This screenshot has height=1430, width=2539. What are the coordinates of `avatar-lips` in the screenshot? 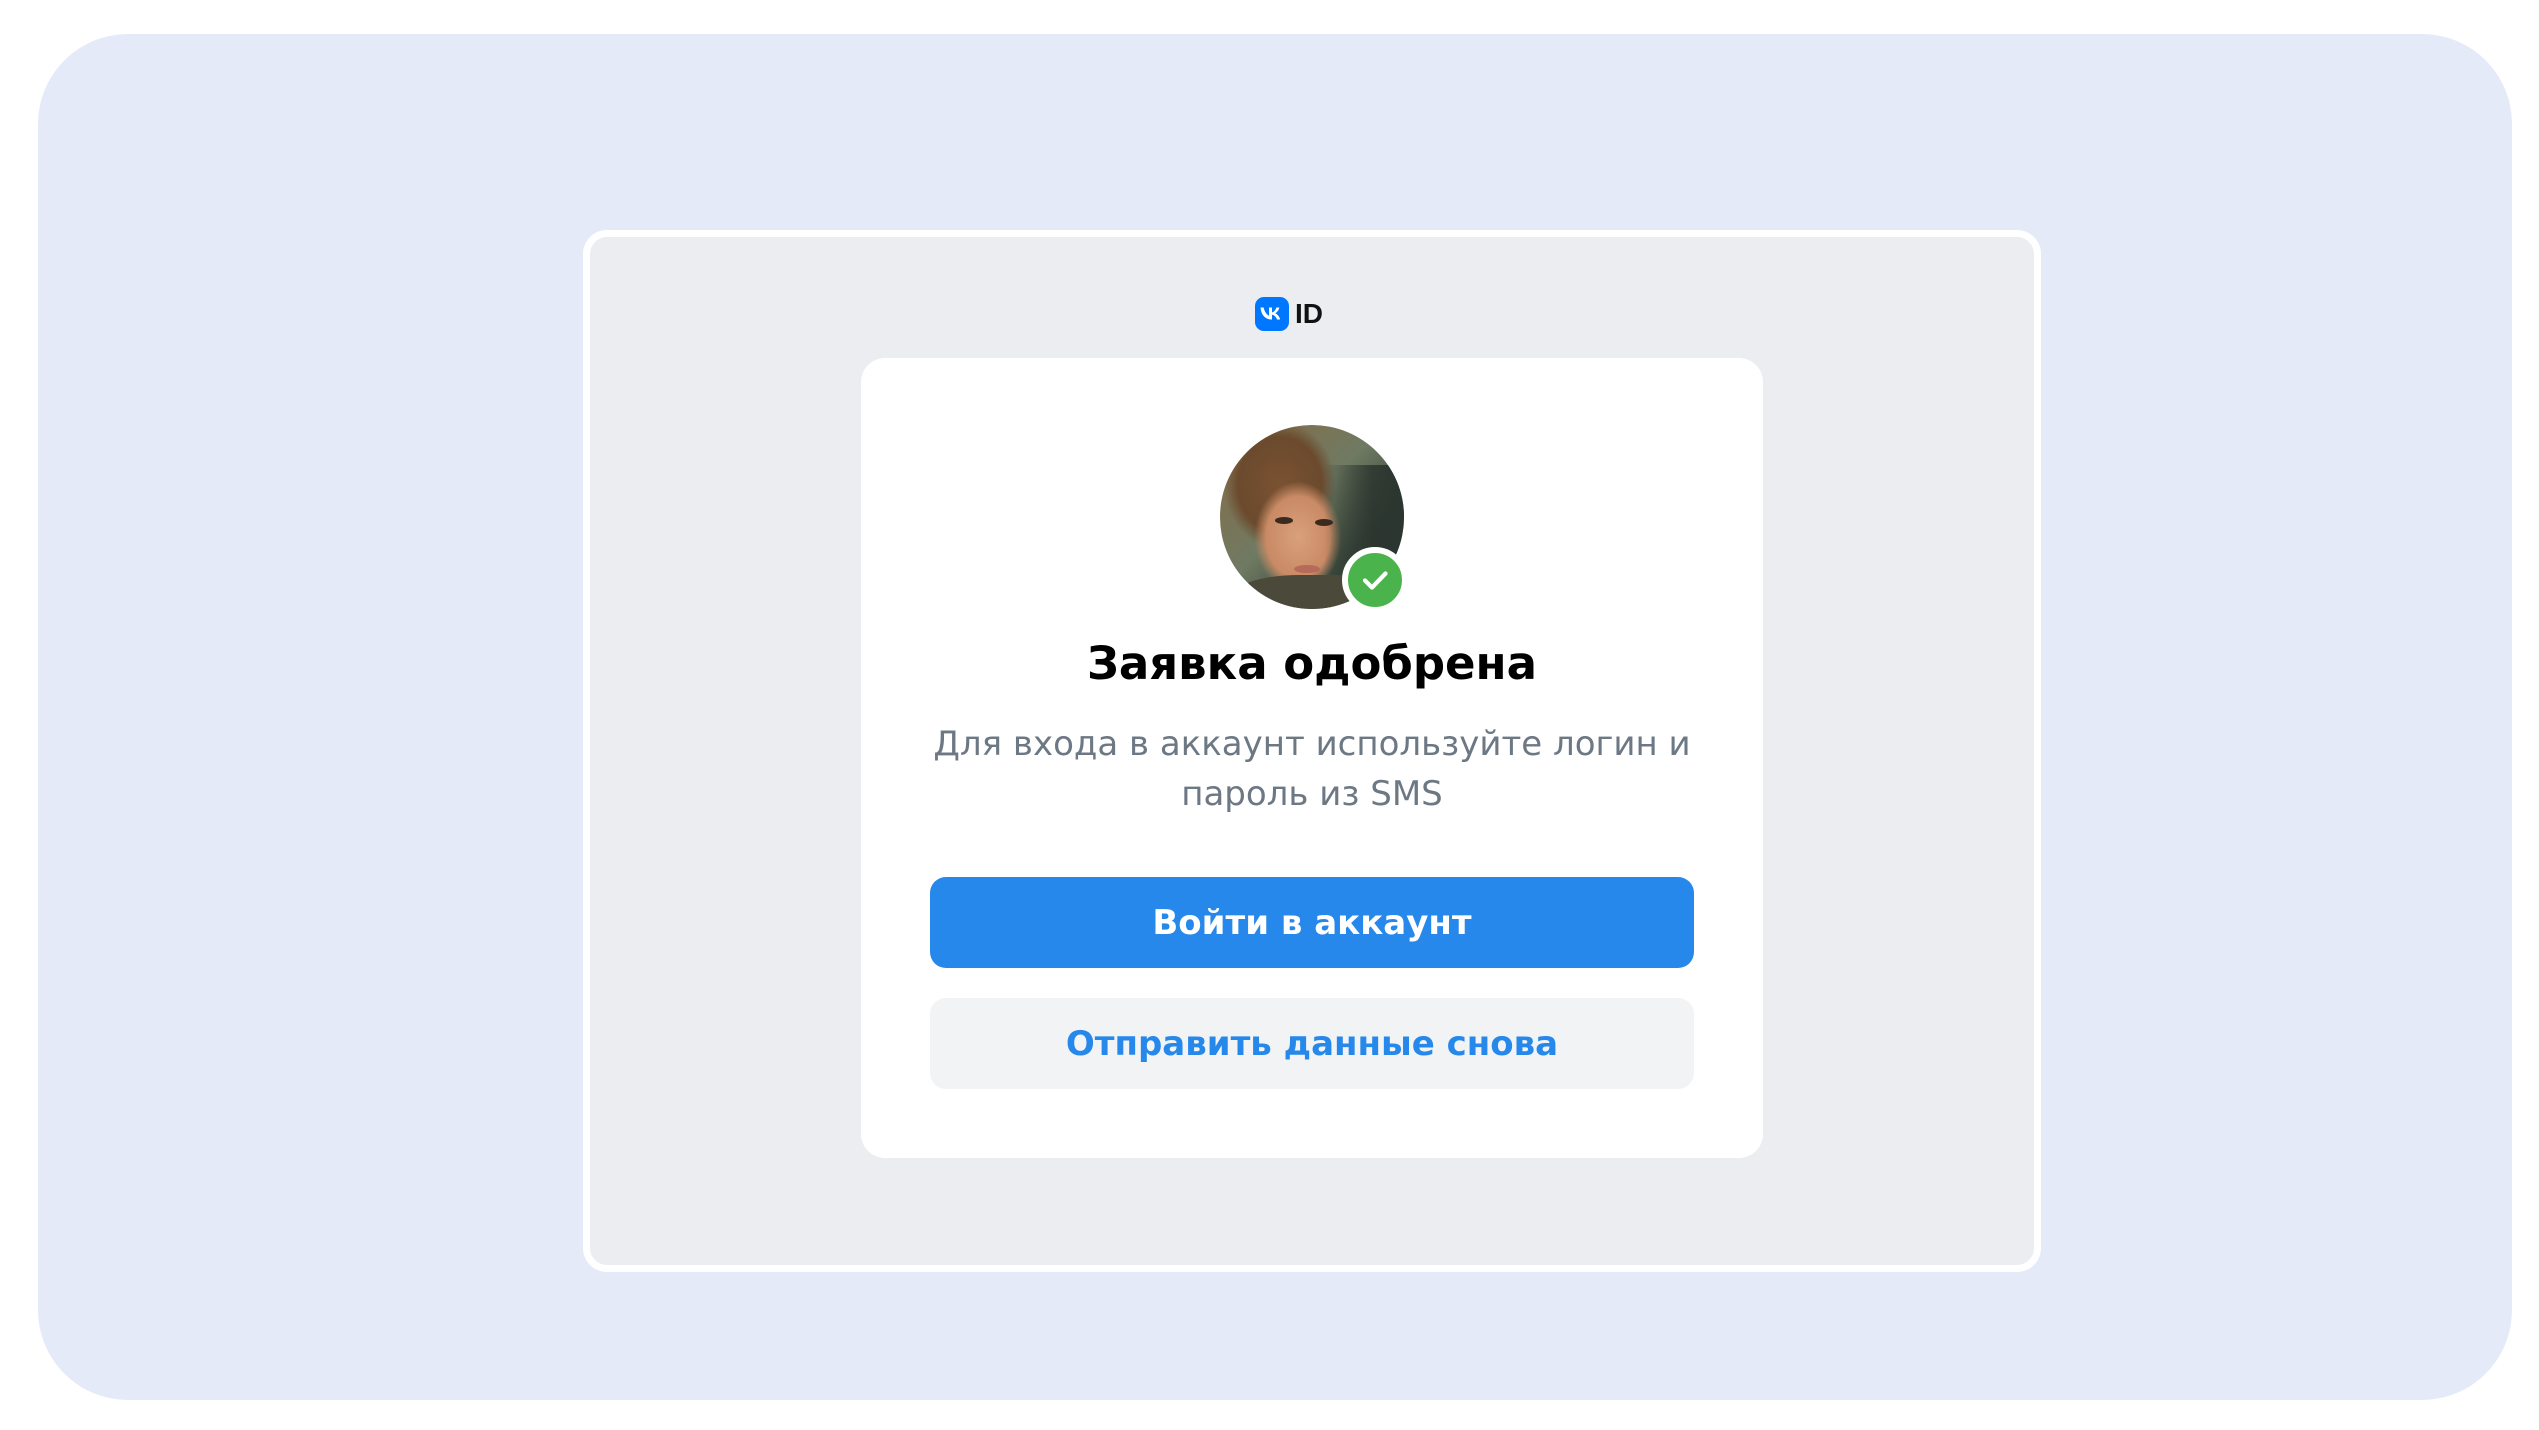 It's located at (1307, 569).